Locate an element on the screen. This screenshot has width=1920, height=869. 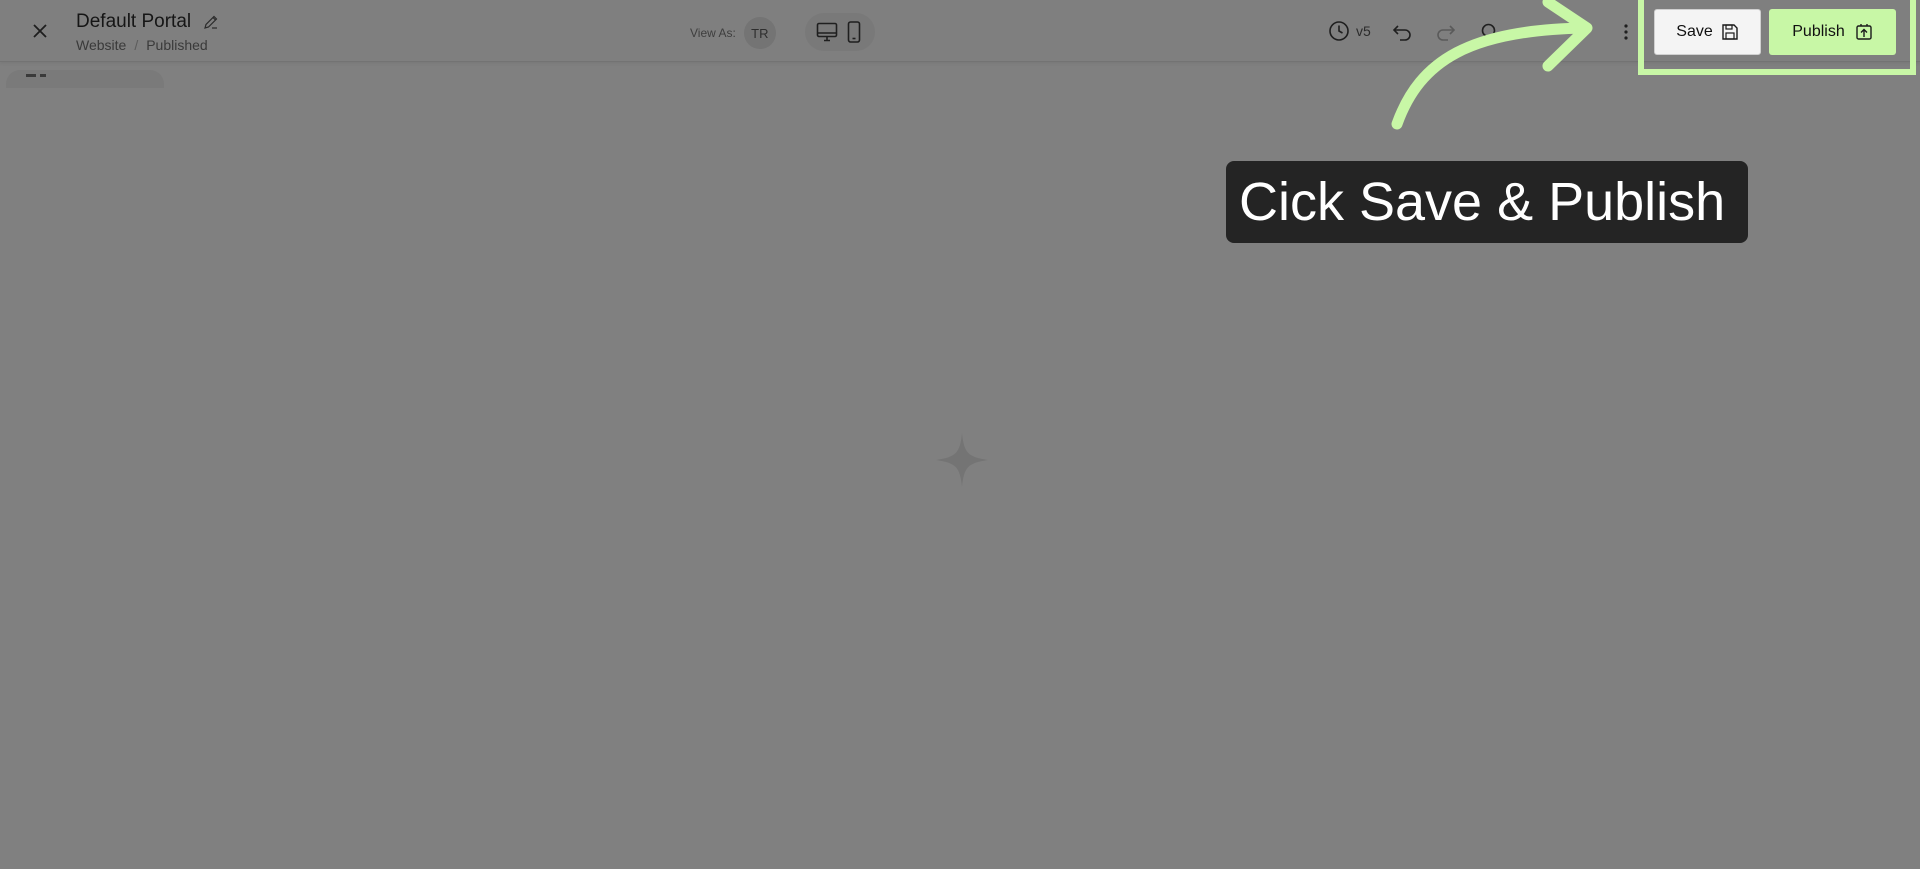
version-label: v5 is located at coordinates (1363, 31).